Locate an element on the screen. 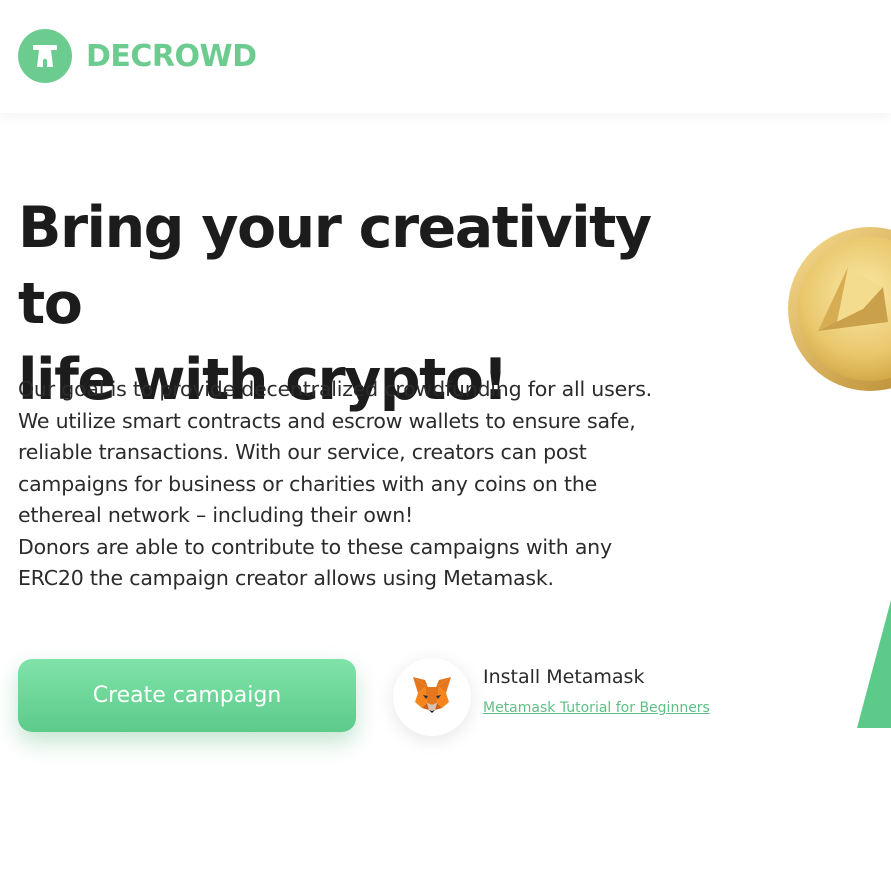  metamask-badge is located at coordinates (432, 697).